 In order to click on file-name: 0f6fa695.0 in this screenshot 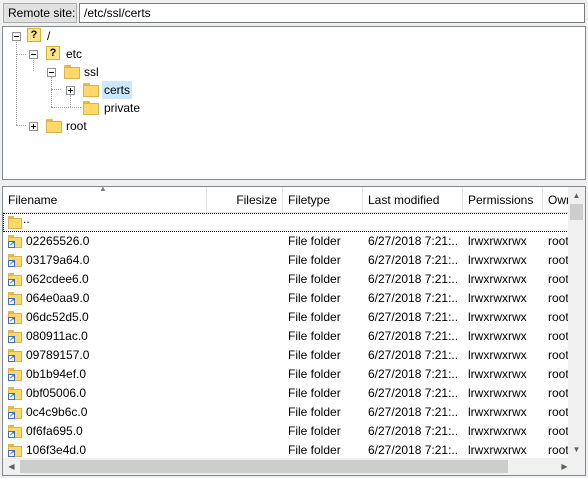, I will do `click(54, 431)`.